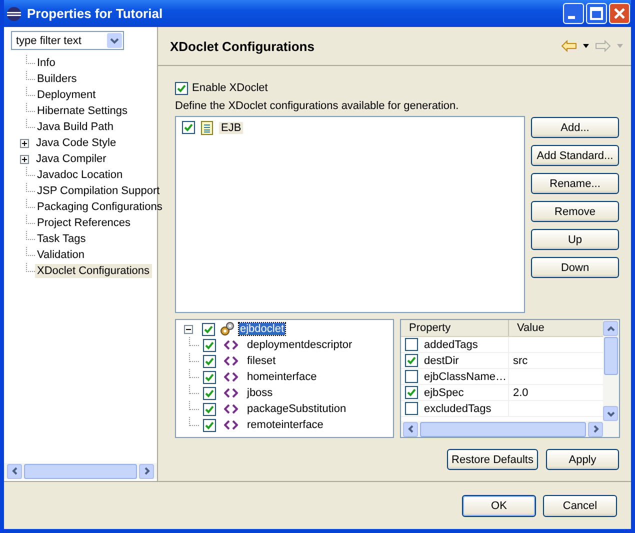 This screenshot has width=635, height=533. I want to click on column-header: Value, so click(556, 328).